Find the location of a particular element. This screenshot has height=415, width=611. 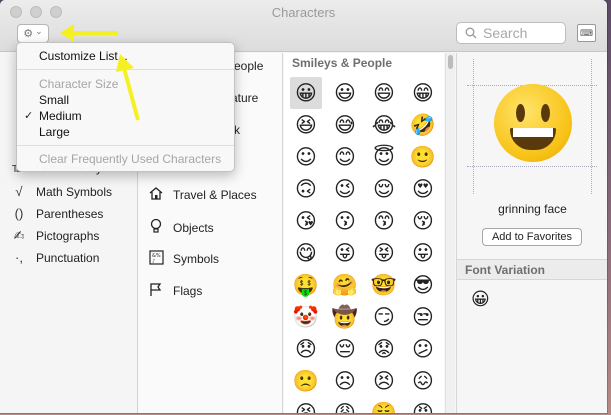

category-label: Objects is located at coordinates (193, 227).